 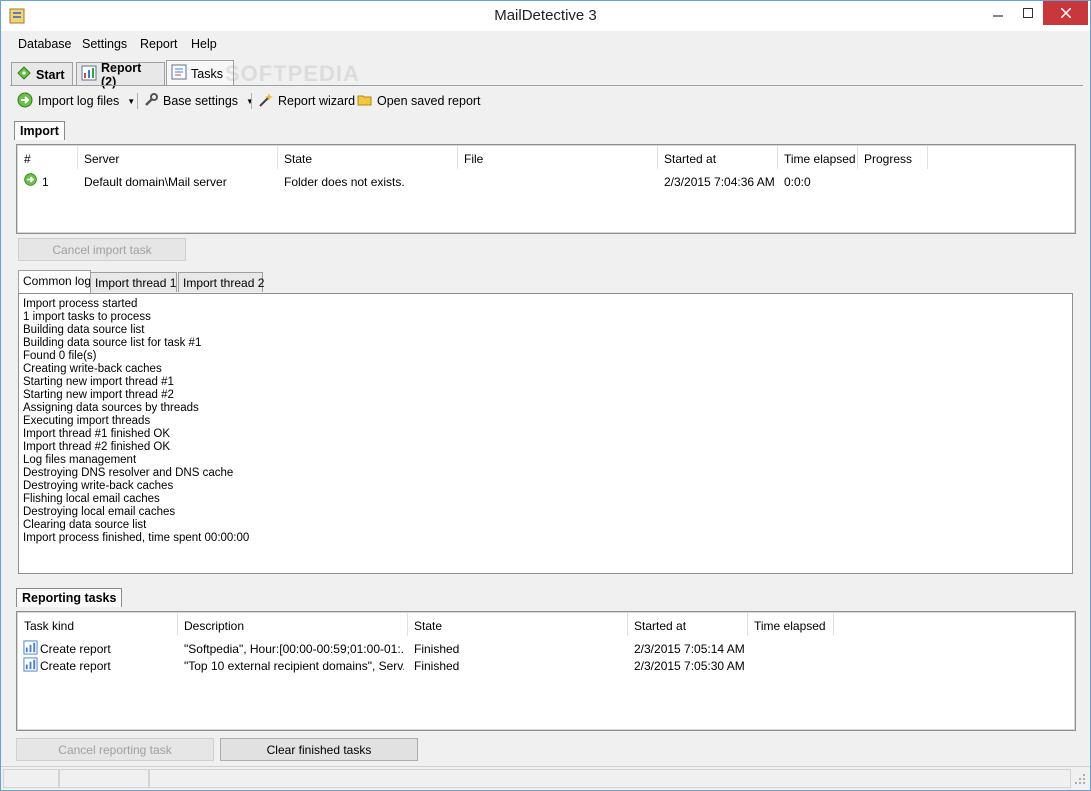 I want to click on log-line: Import process started, so click(x=80, y=304).